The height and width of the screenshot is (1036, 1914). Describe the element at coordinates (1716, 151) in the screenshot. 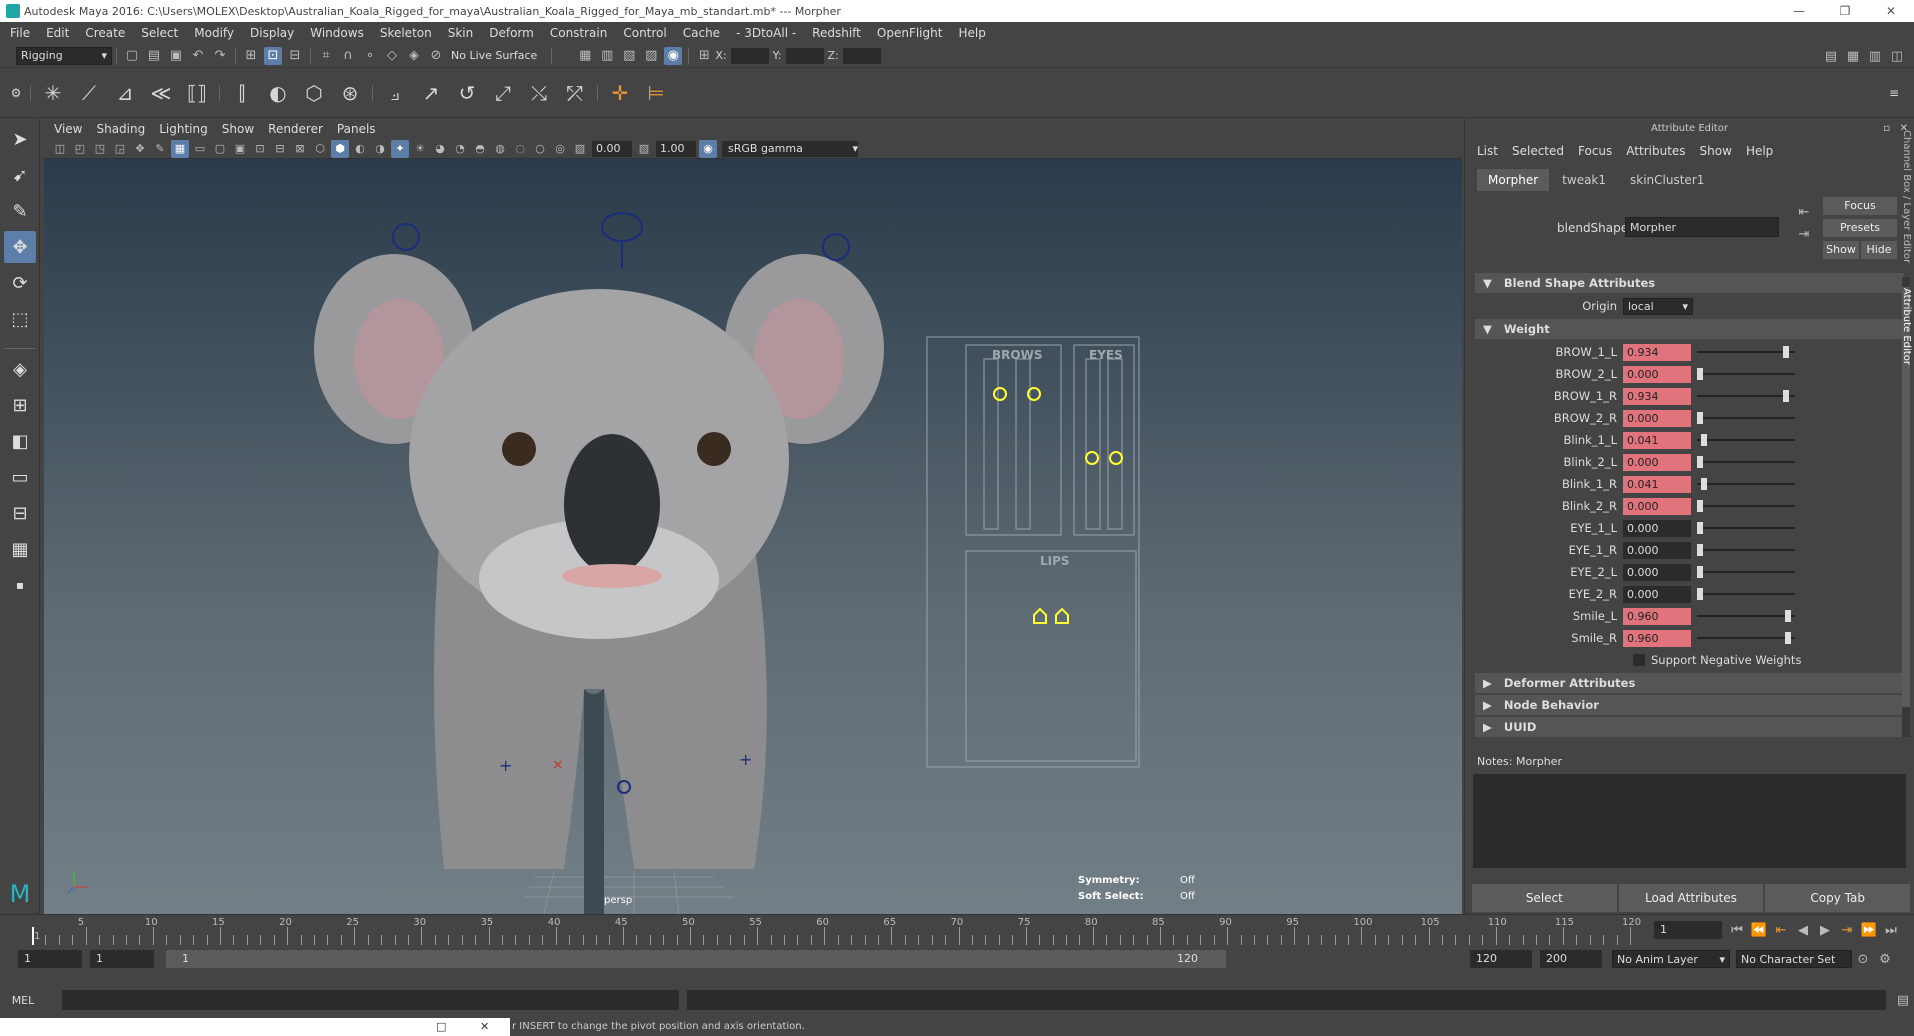

I see `ae-menu-show: Show` at that location.